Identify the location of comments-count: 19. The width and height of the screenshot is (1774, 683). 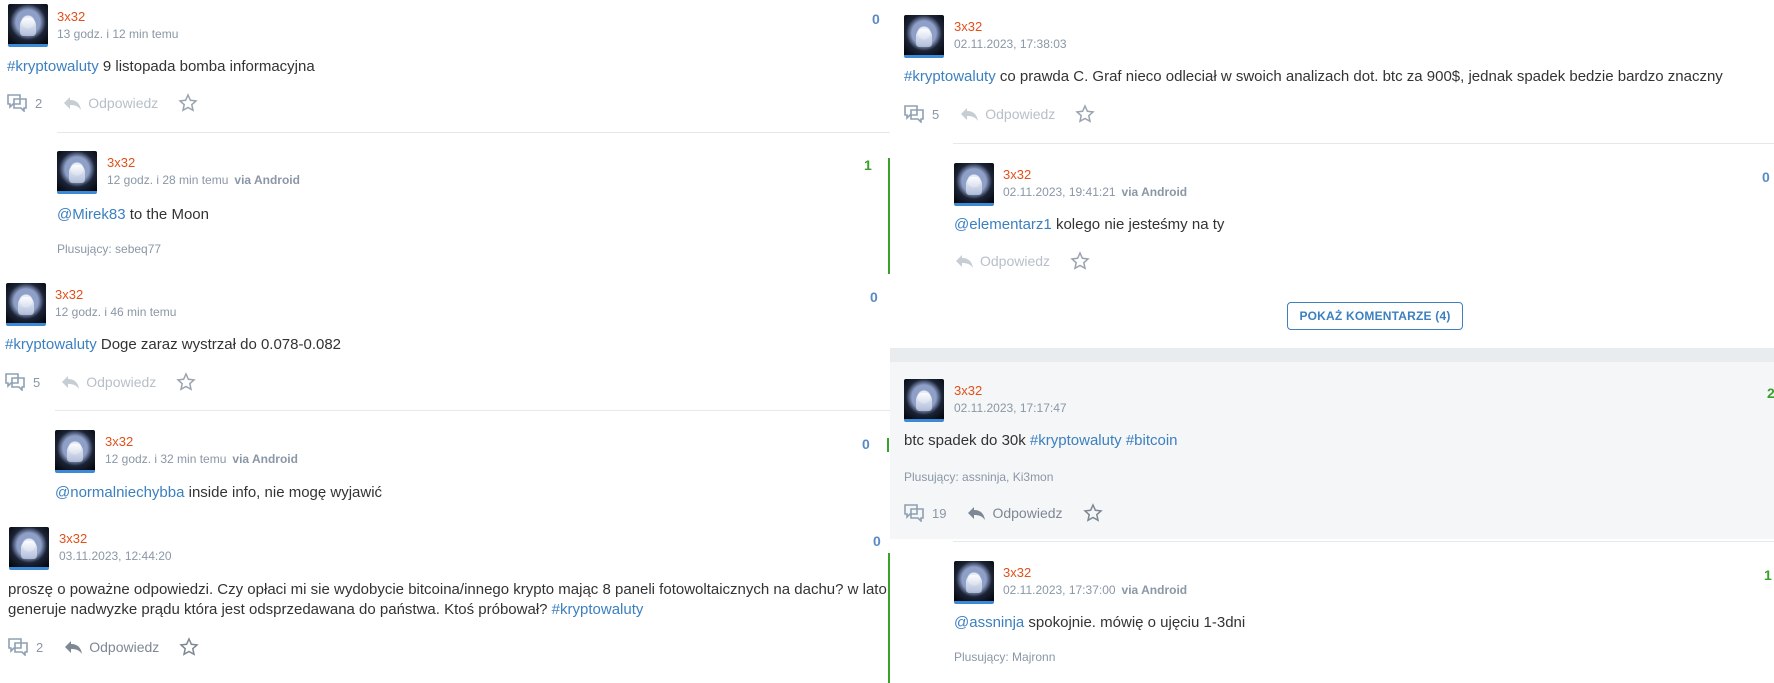
(939, 513).